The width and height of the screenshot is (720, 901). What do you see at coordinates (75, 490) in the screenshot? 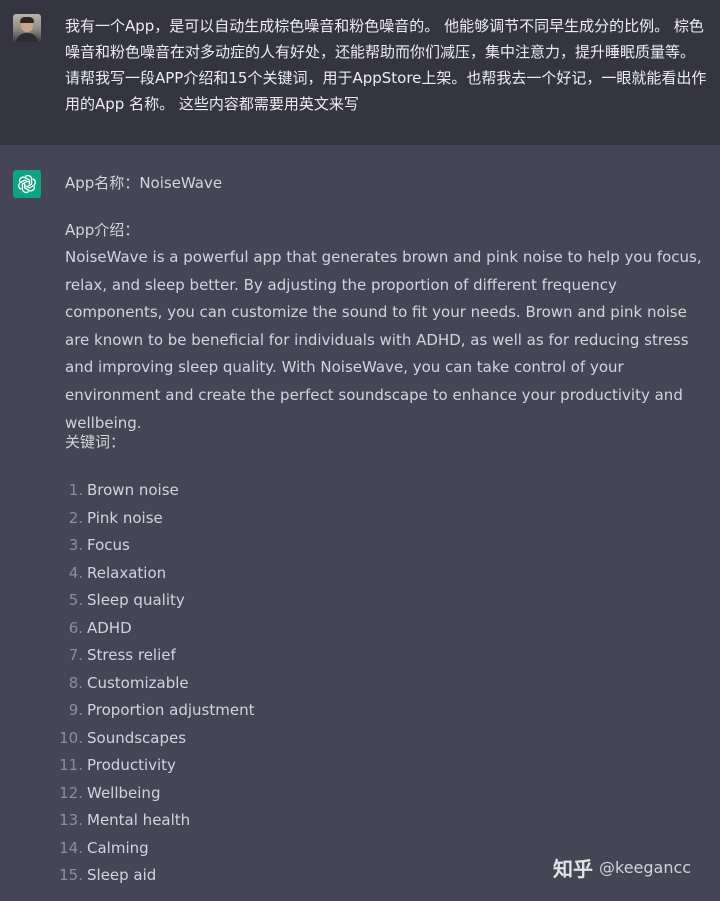
I see `keyword-number: 1.` at bounding box center [75, 490].